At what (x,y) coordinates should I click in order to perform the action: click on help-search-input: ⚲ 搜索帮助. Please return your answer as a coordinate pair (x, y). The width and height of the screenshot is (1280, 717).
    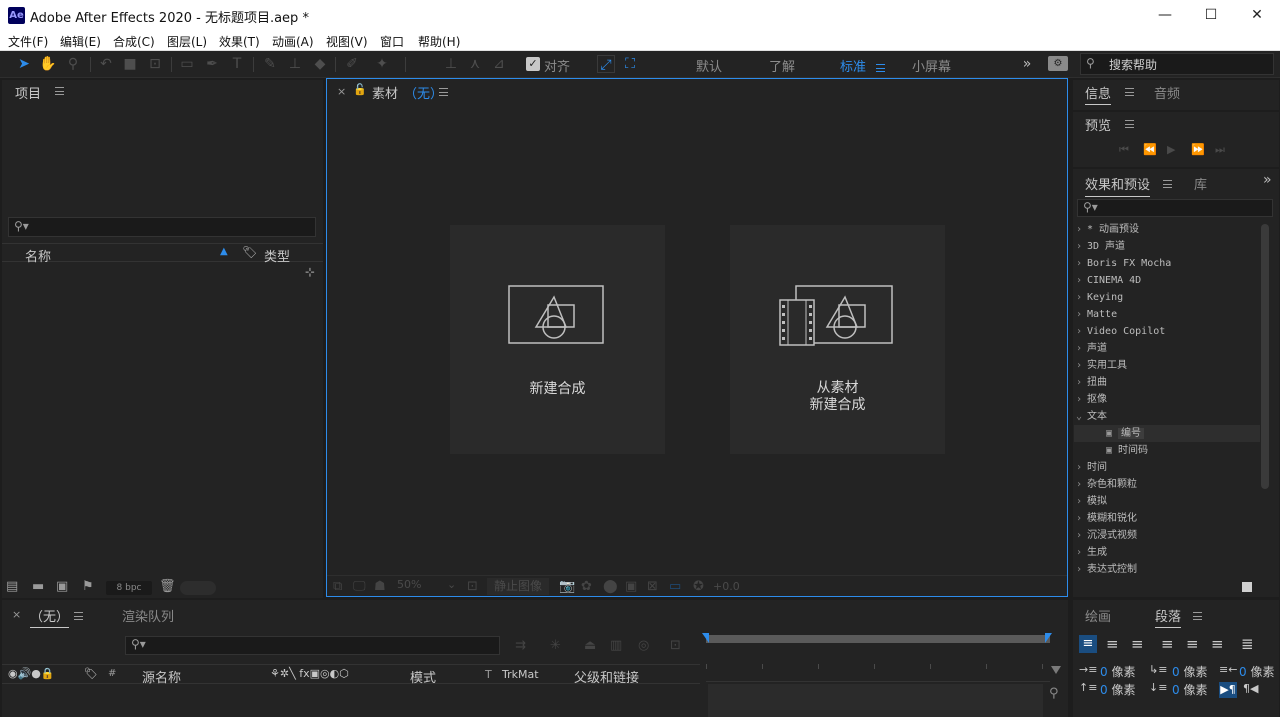
    Looking at the image, I should click on (1177, 64).